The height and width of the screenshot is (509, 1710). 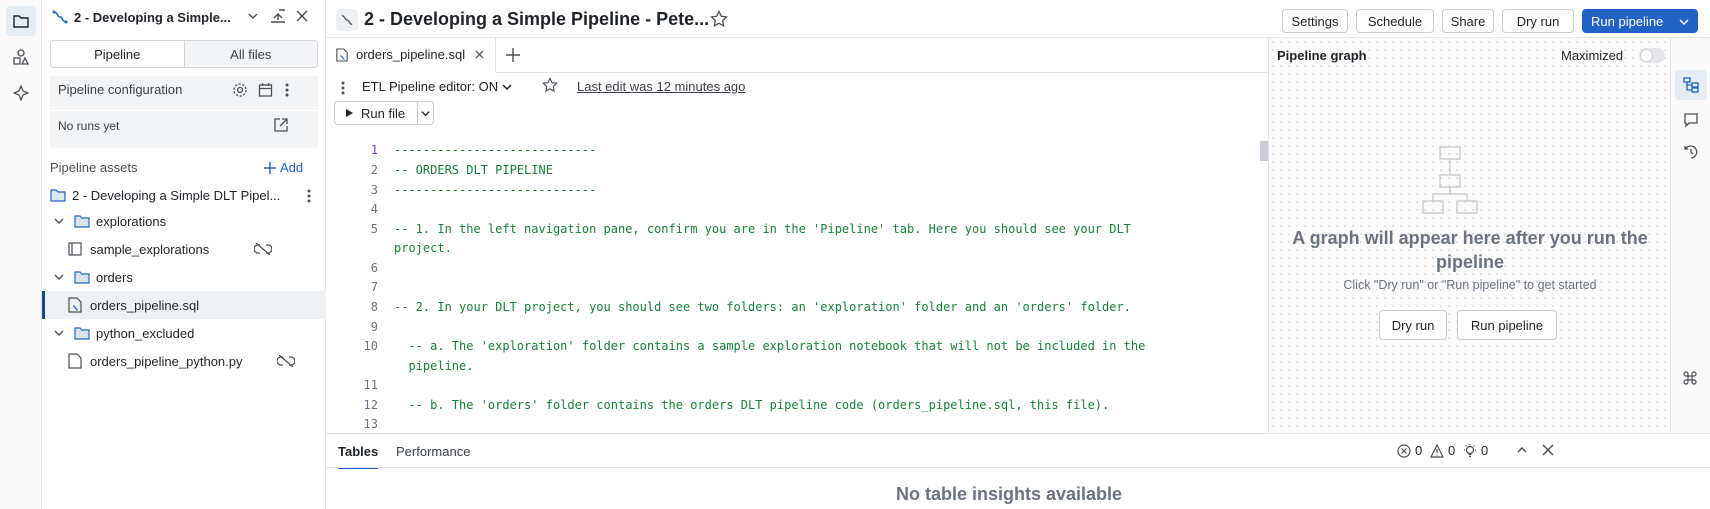 What do you see at coordinates (1404, 450) in the screenshot?
I see `error-icon` at bounding box center [1404, 450].